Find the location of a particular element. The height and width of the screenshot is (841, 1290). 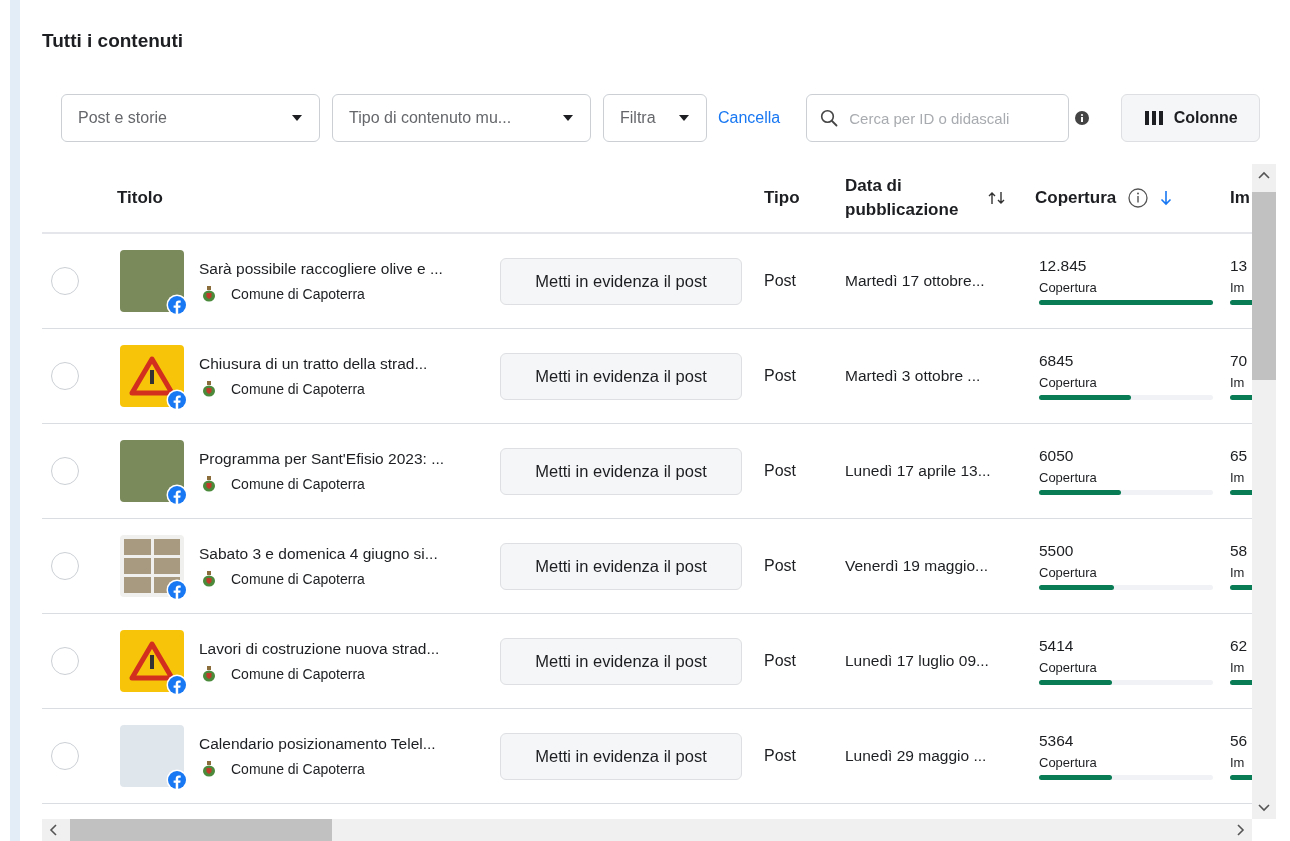

reach-value: 5500 is located at coordinates (1057, 551).